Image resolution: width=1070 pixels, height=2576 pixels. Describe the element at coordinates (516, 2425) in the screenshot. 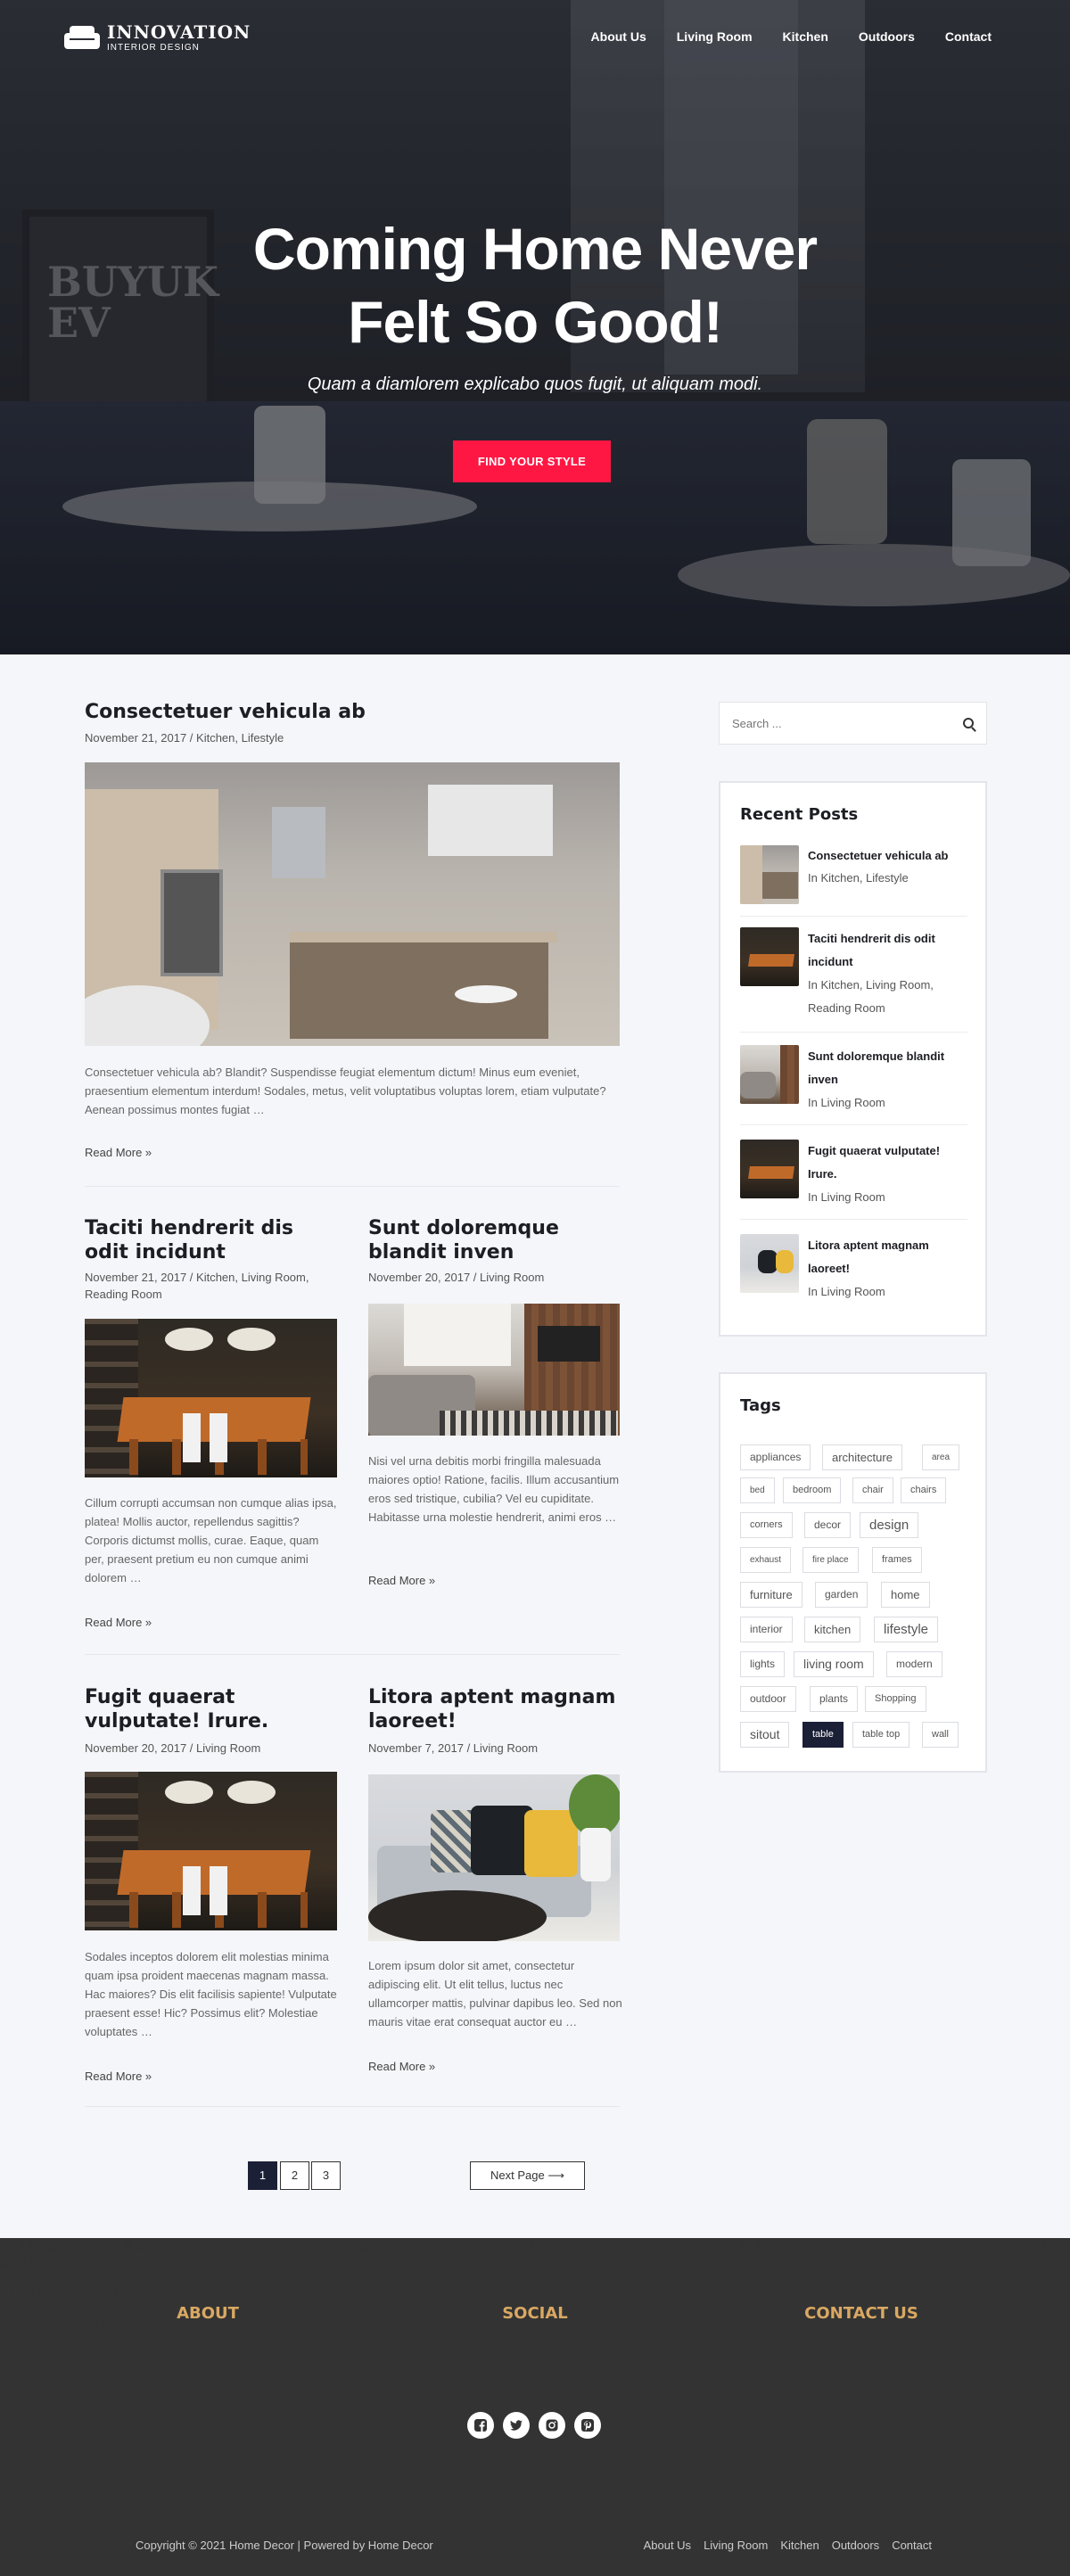

I see `twitter-icon` at that location.